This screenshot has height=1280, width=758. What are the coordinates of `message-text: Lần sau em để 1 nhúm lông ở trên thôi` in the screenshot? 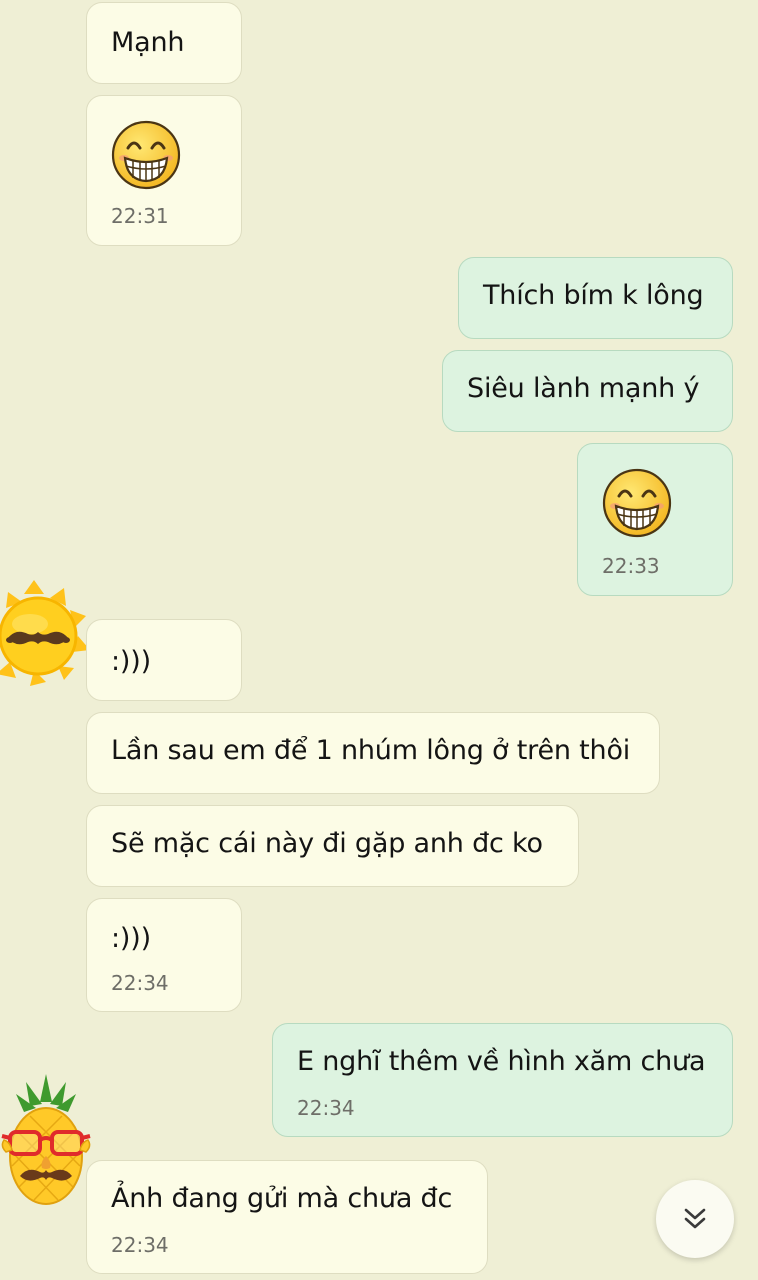 It's located at (371, 750).